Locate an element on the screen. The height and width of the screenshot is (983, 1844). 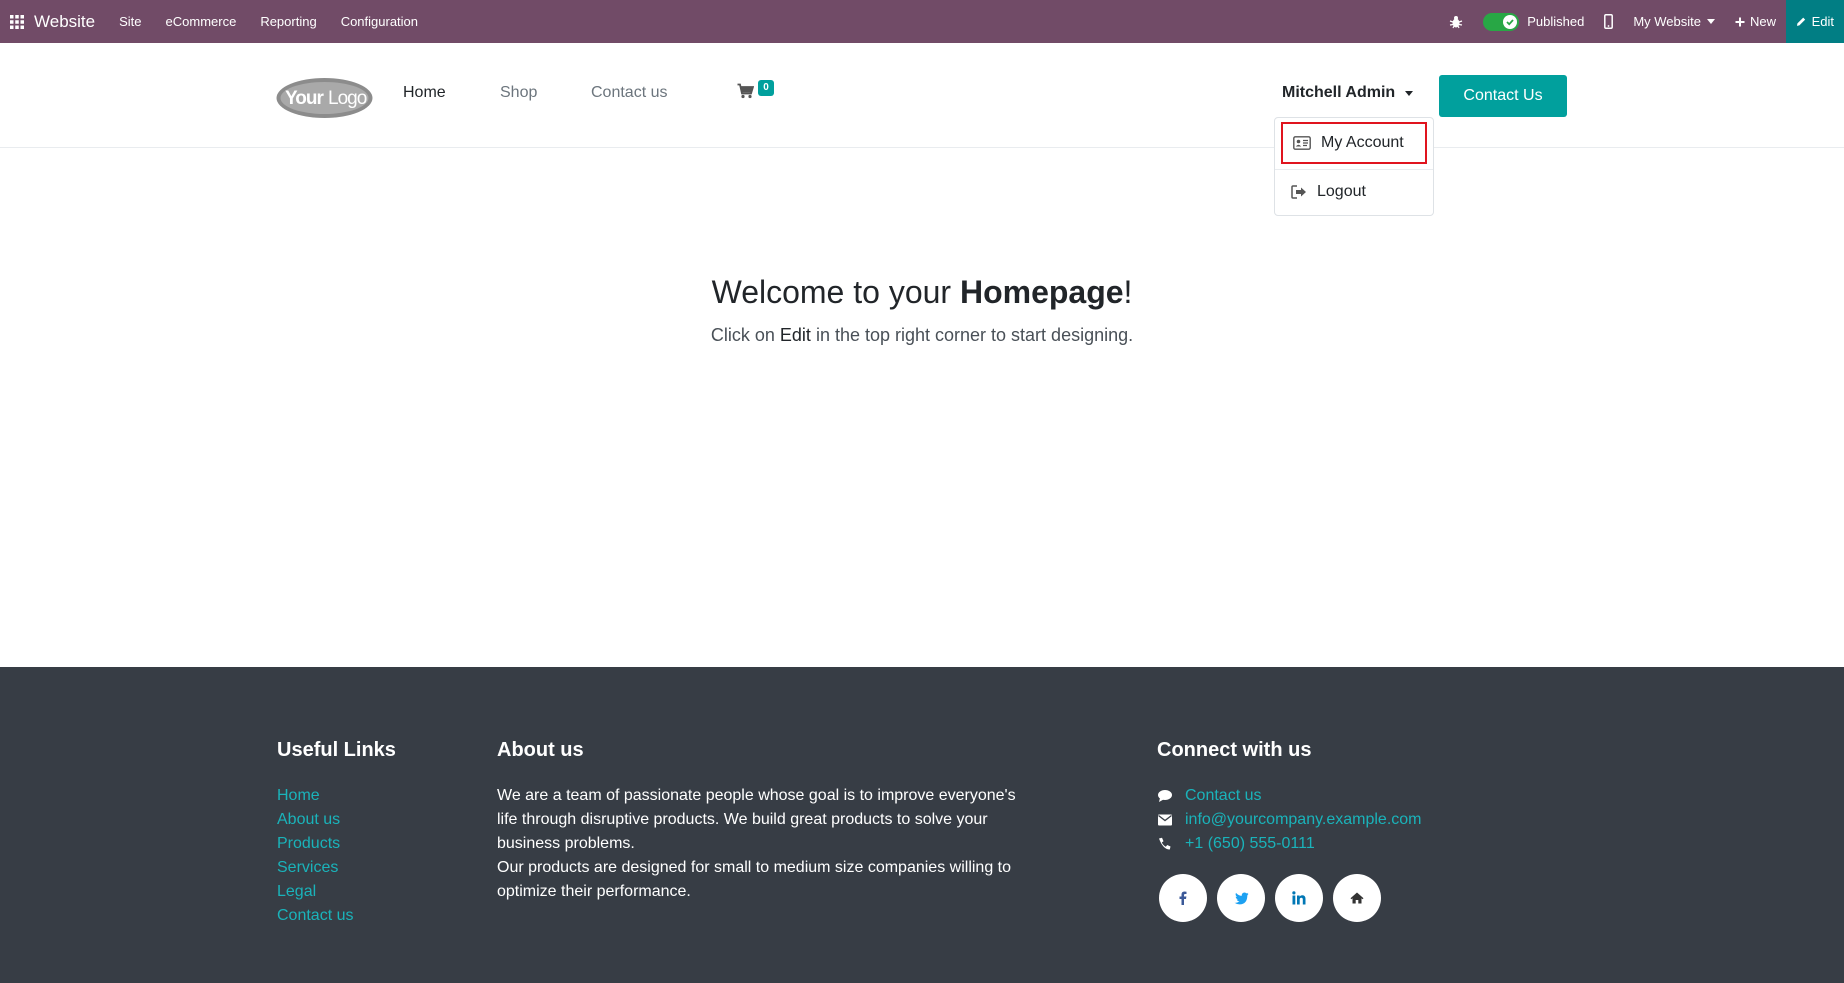
new-button-label: New is located at coordinates (1762, 21).